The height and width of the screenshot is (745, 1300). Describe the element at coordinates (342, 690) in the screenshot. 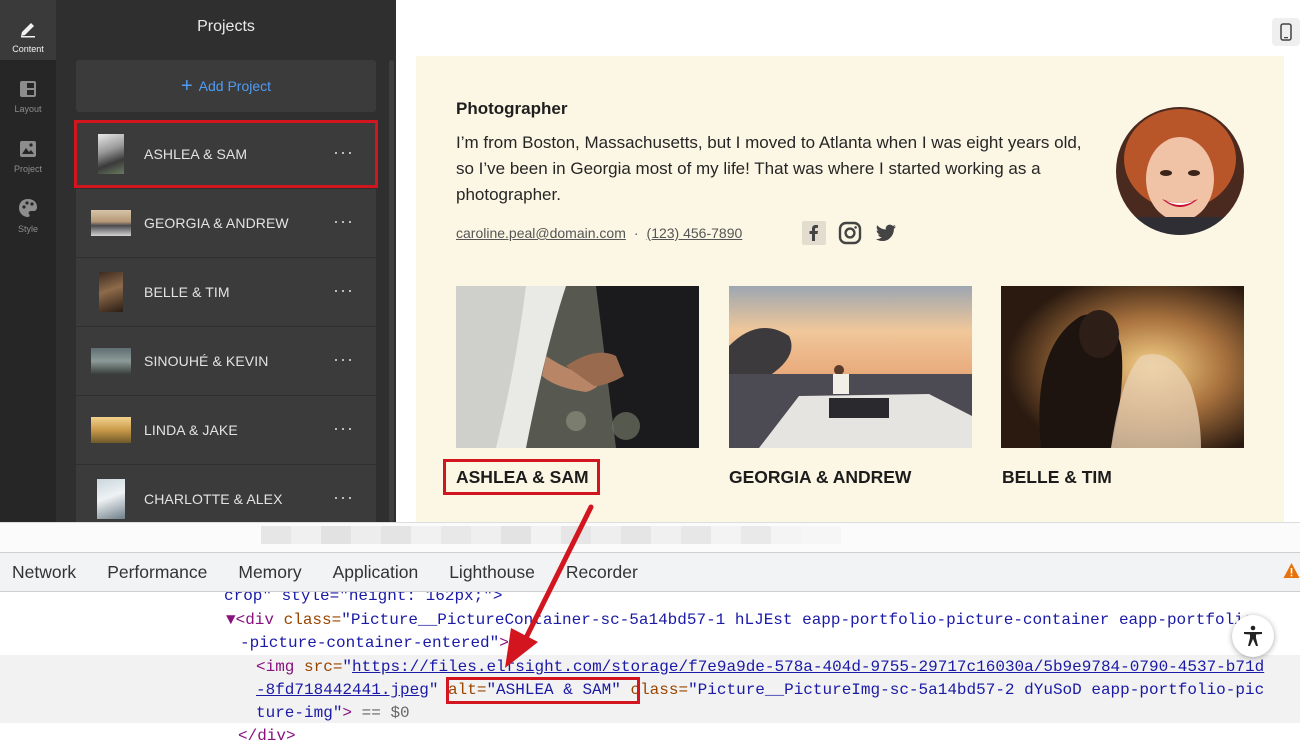

I see `image-url-link: -8fd718442441.jpeg` at that location.